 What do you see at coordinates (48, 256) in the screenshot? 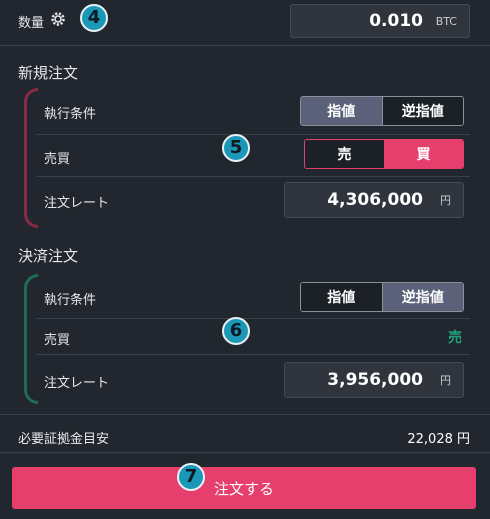
I see `settlement-title: 決済注文` at bounding box center [48, 256].